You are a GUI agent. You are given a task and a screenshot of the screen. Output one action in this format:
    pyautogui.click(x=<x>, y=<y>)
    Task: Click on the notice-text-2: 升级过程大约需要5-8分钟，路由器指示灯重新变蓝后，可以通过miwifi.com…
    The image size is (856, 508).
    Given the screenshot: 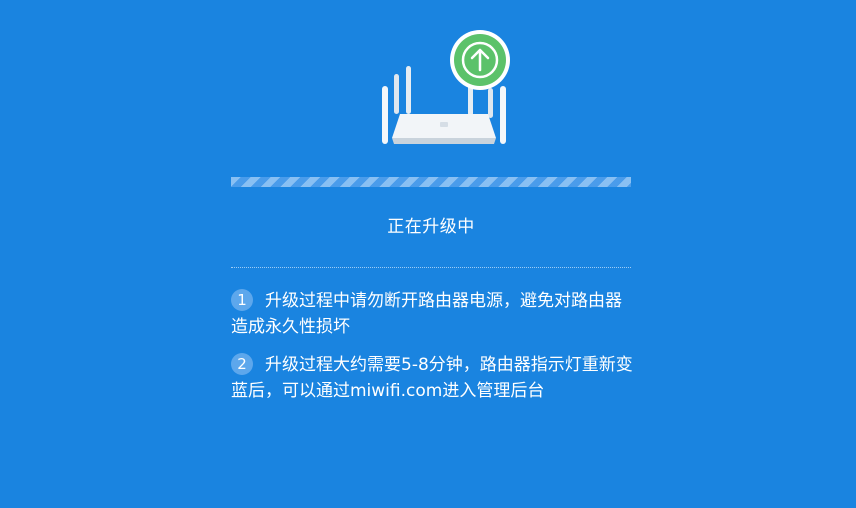 What is the action you would take?
    pyautogui.click(x=432, y=378)
    